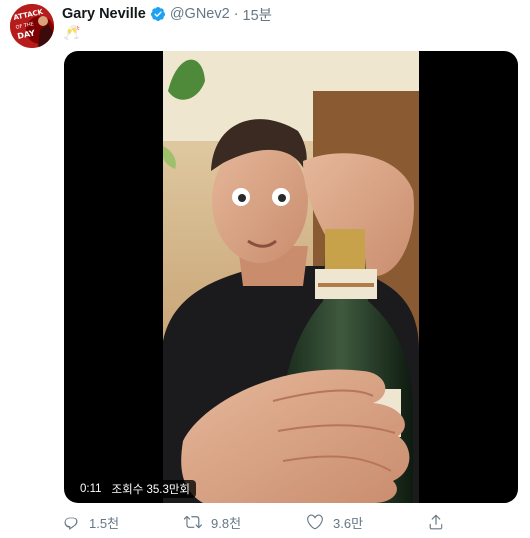 The image size is (530, 538). I want to click on retweet-button: 9.8천, so click(212, 522).